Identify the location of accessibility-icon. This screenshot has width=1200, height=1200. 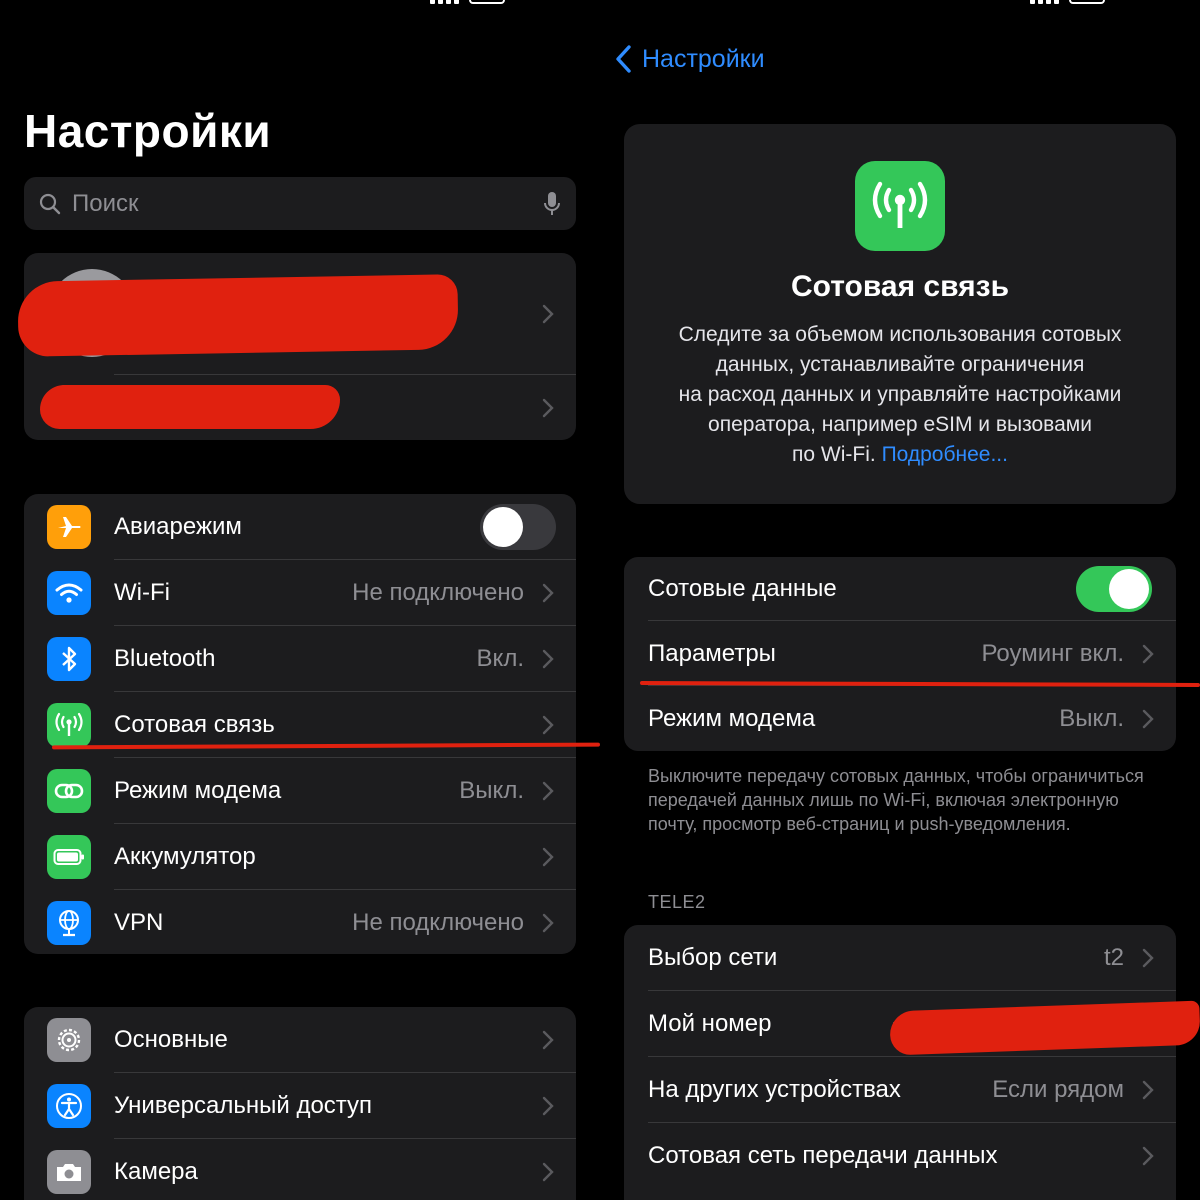
(69, 1106).